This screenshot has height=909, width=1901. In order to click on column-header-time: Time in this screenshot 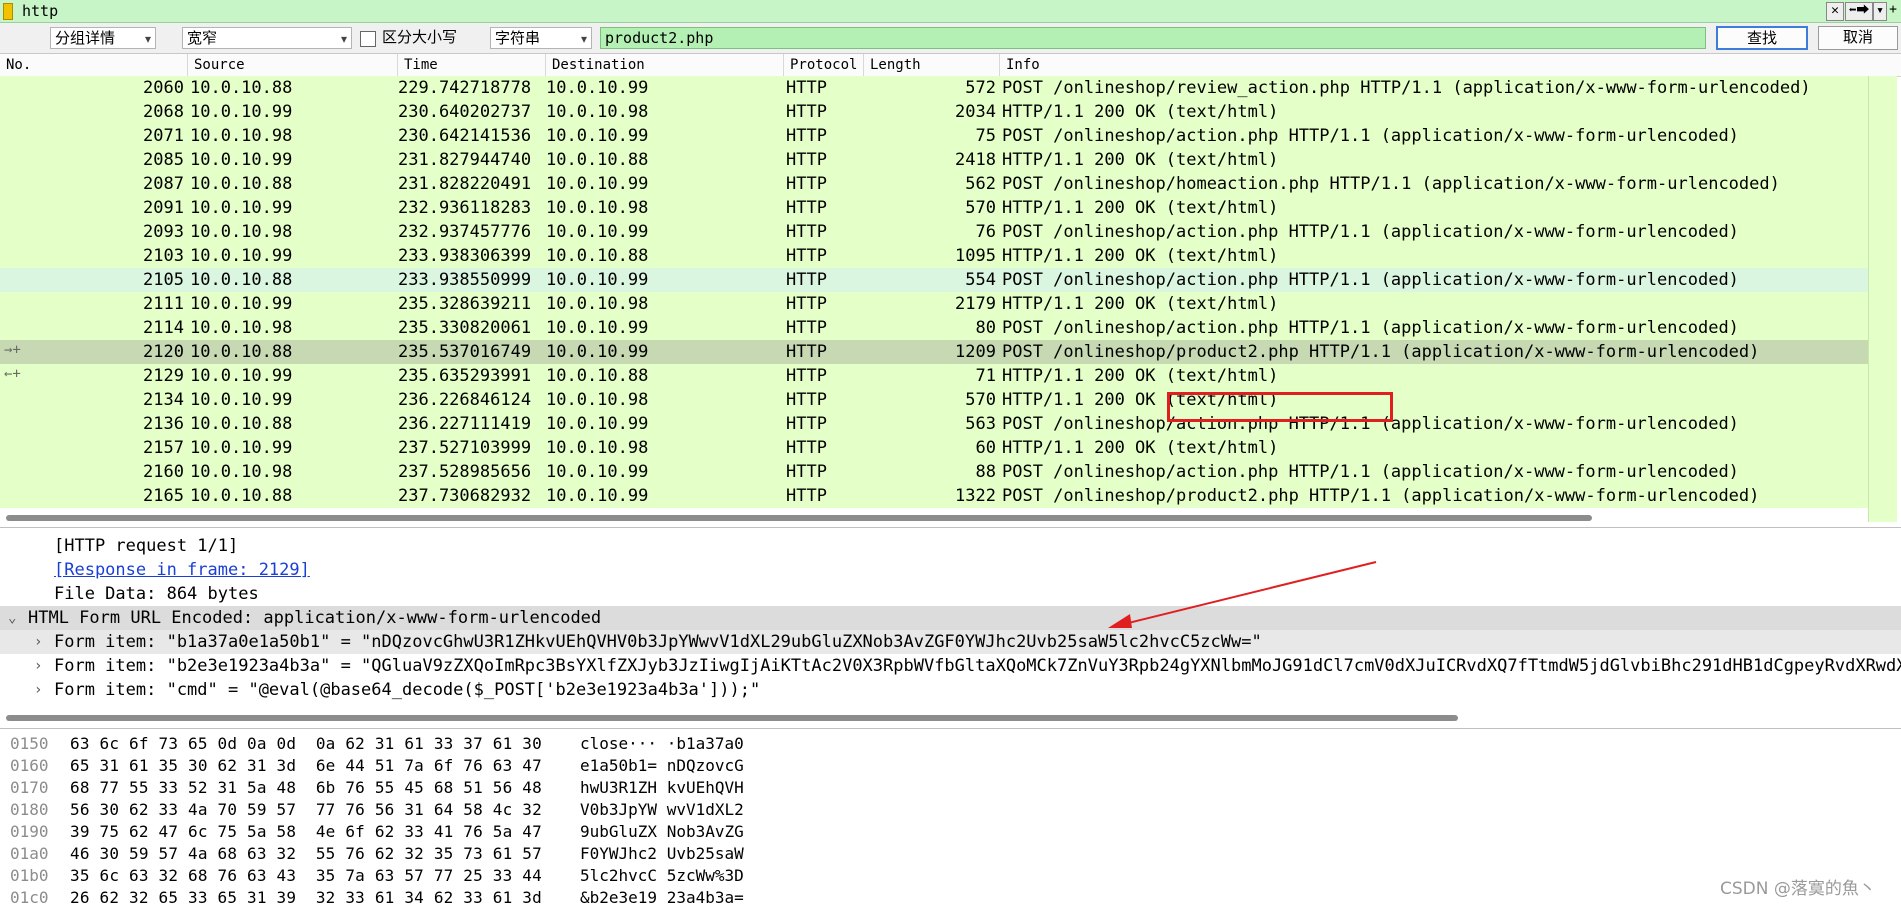, I will do `click(472, 65)`.